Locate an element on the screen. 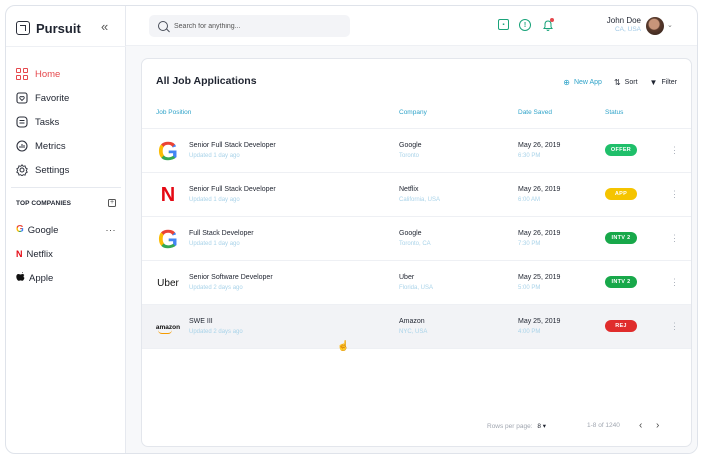 The image size is (702, 459). nav-item-label: Favorite is located at coordinates (52, 98).